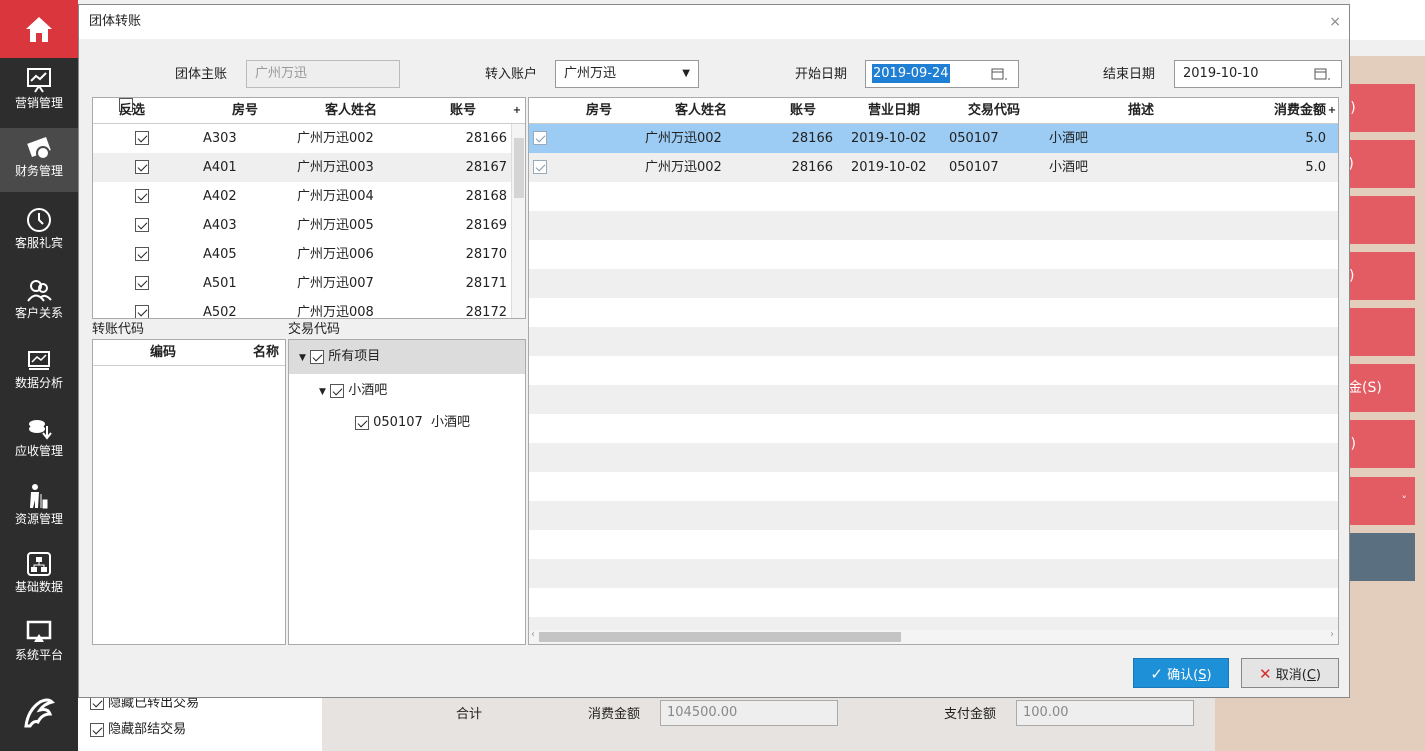 This screenshot has width=1425, height=751. Describe the element at coordinates (220, 254) in the screenshot. I see `room-number: A405` at that location.